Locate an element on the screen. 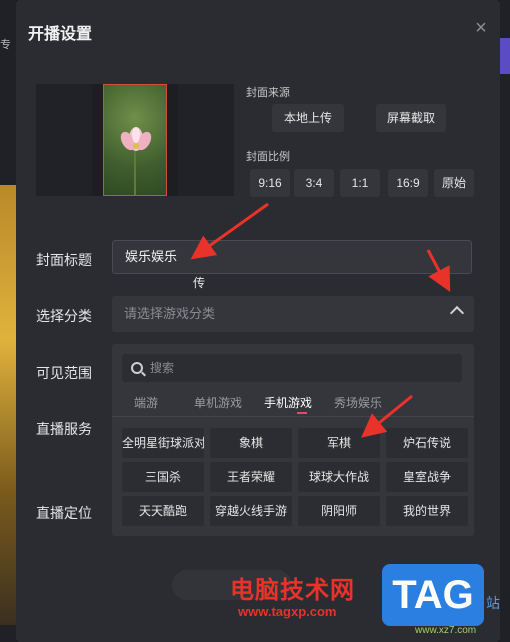 This screenshot has width=510, height=642. background-app-left: 专 is located at coordinates (8, 321).